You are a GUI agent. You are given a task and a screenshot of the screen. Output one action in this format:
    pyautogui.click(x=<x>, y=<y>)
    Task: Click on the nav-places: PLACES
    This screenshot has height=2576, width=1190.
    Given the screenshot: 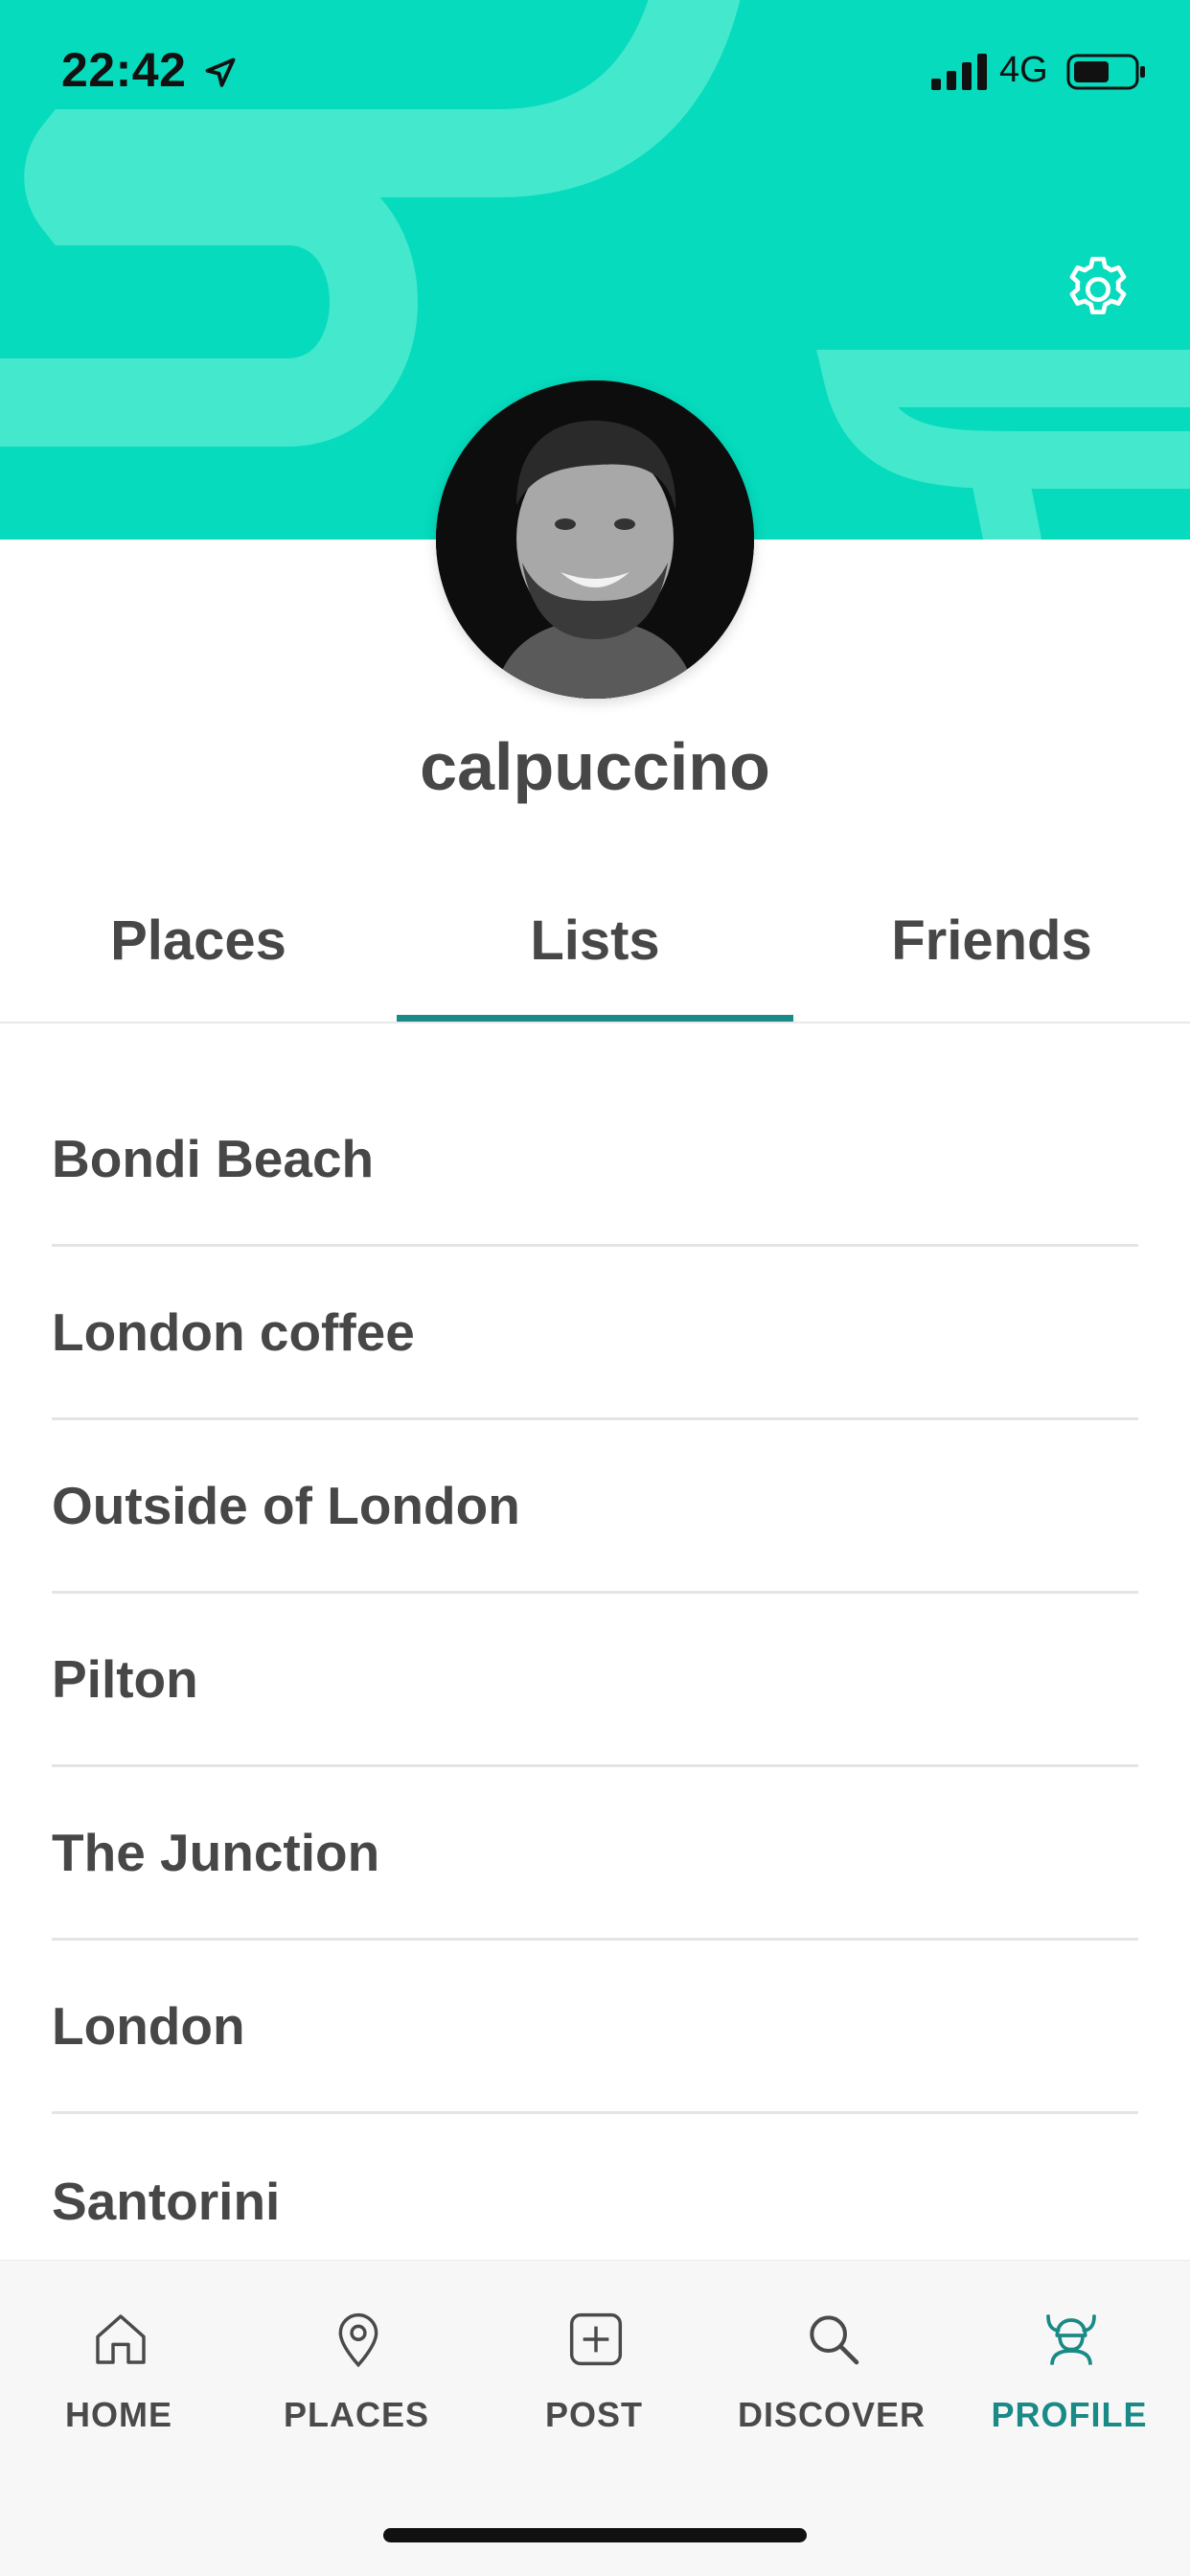 What is the action you would take?
    pyautogui.click(x=357, y=2356)
    